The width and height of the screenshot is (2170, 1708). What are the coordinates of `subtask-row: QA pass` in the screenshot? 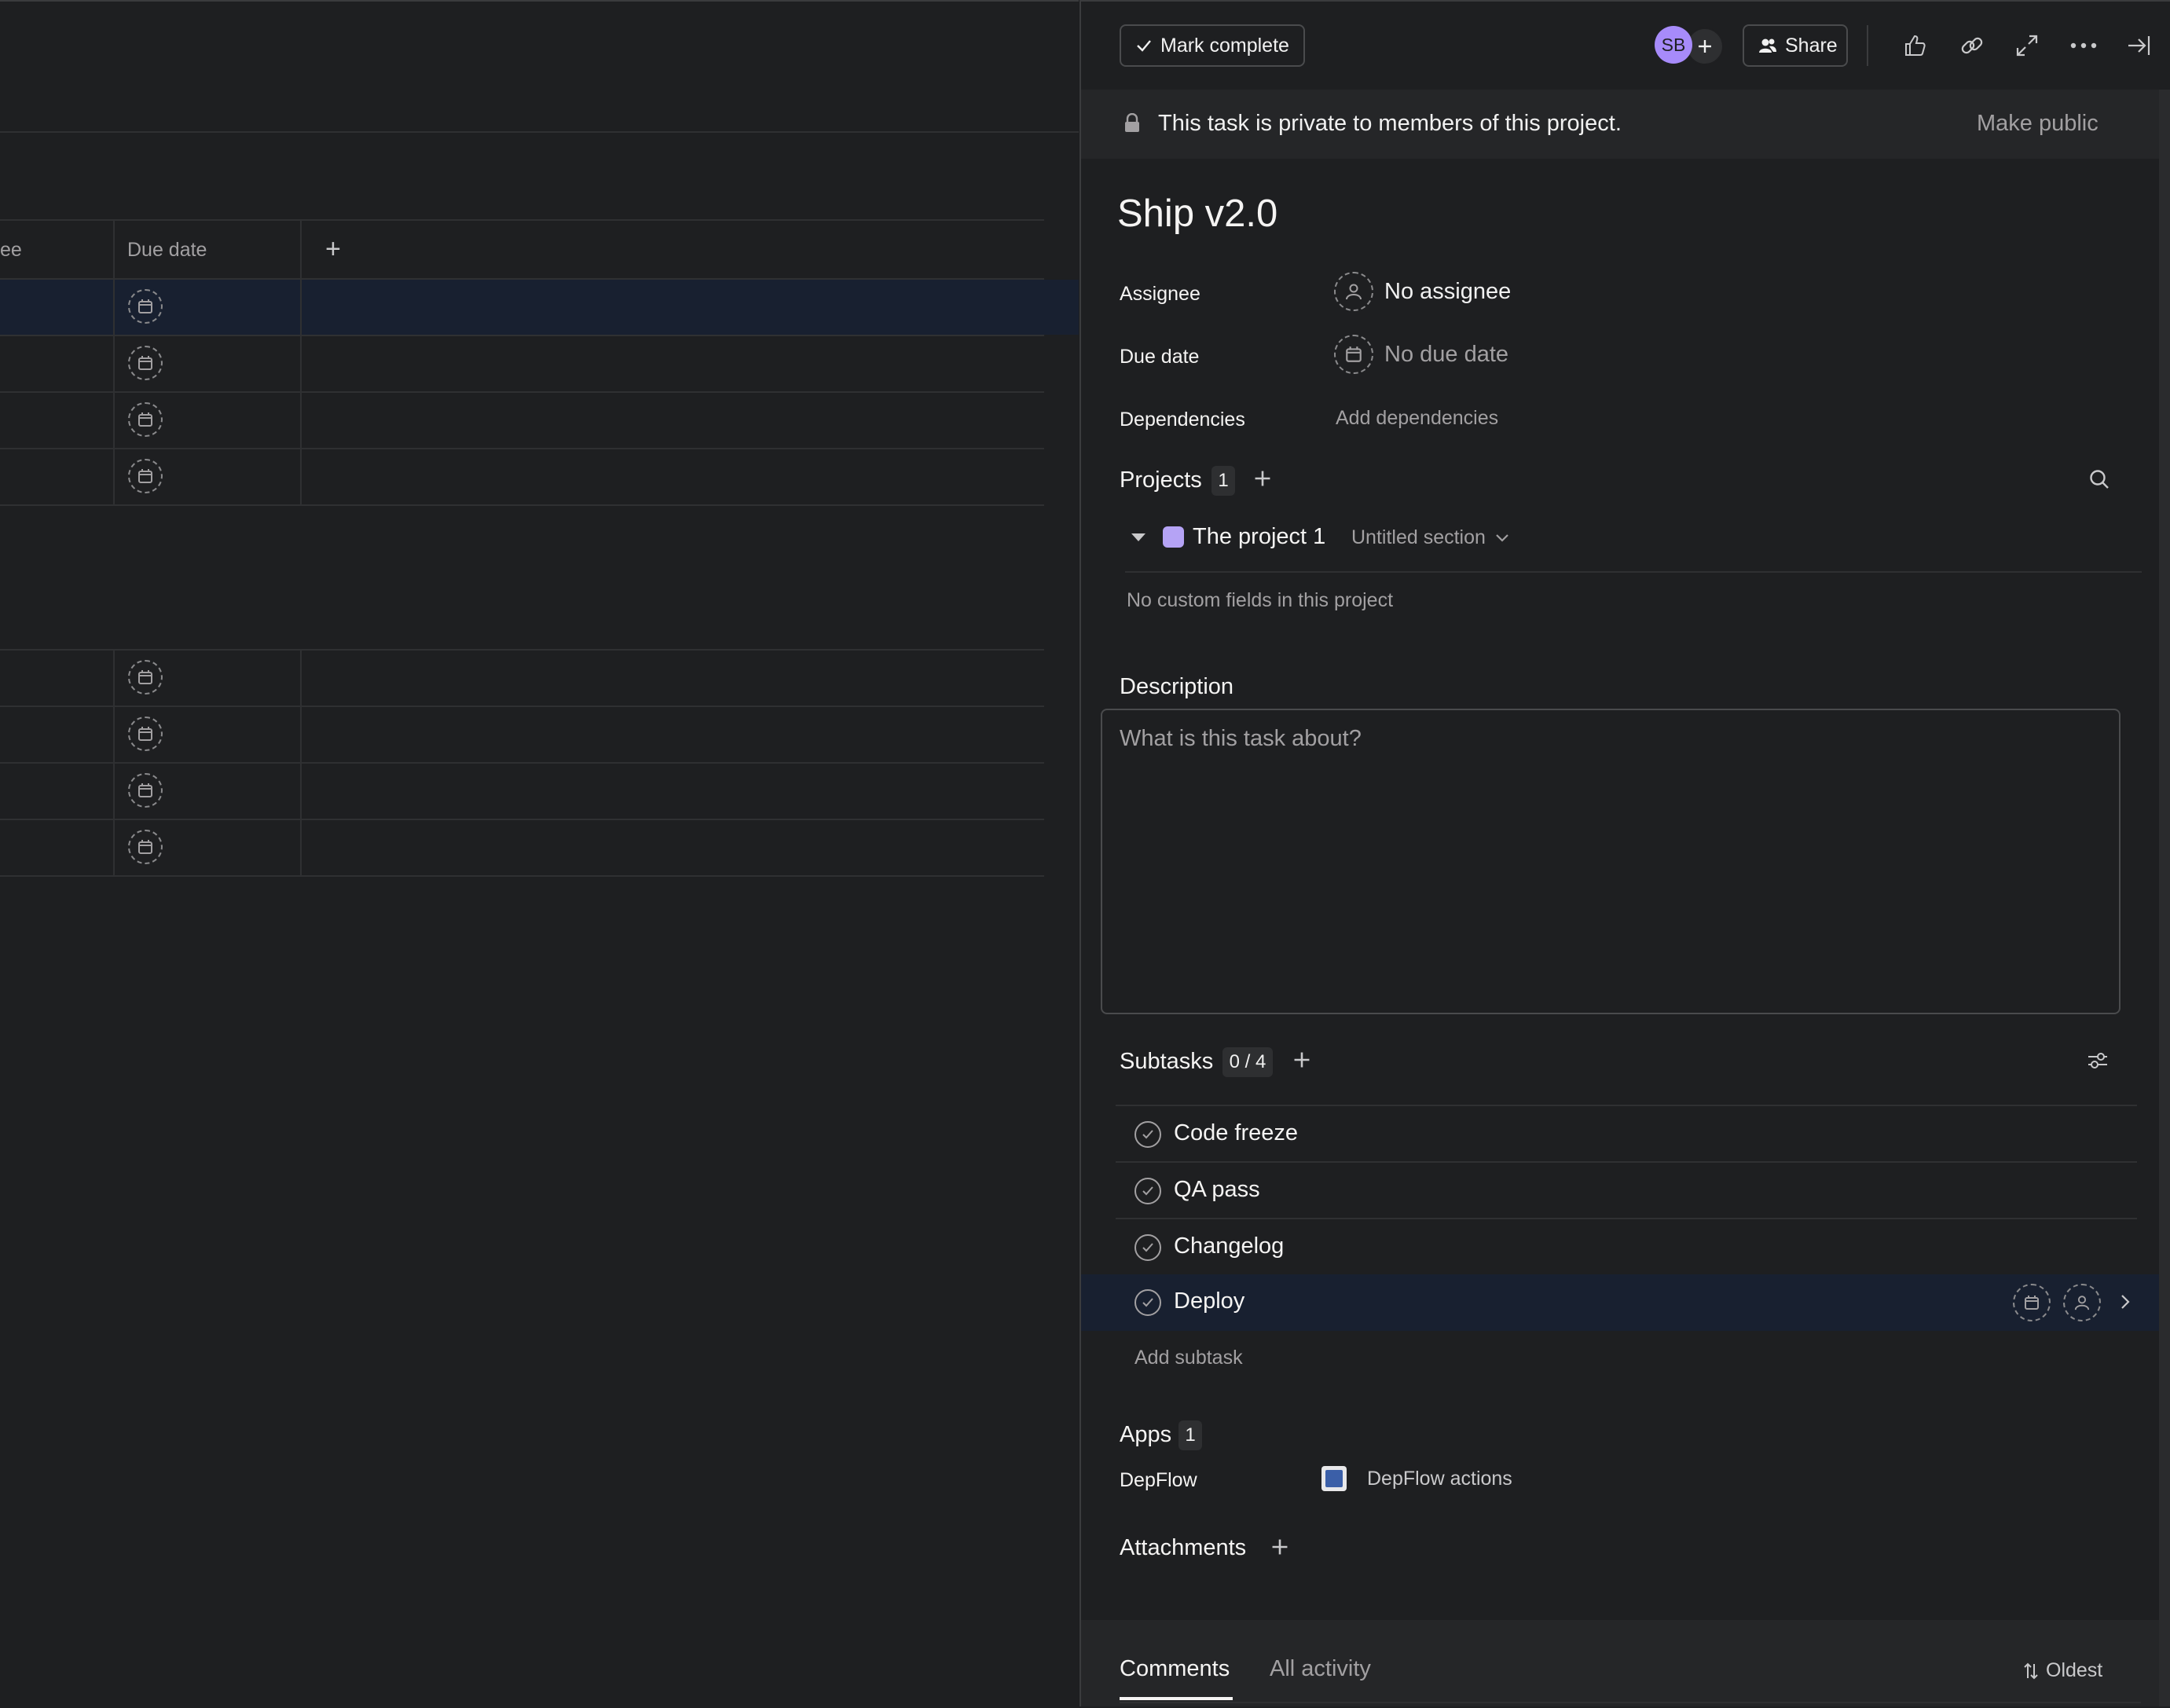 It's located at (1626, 1189).